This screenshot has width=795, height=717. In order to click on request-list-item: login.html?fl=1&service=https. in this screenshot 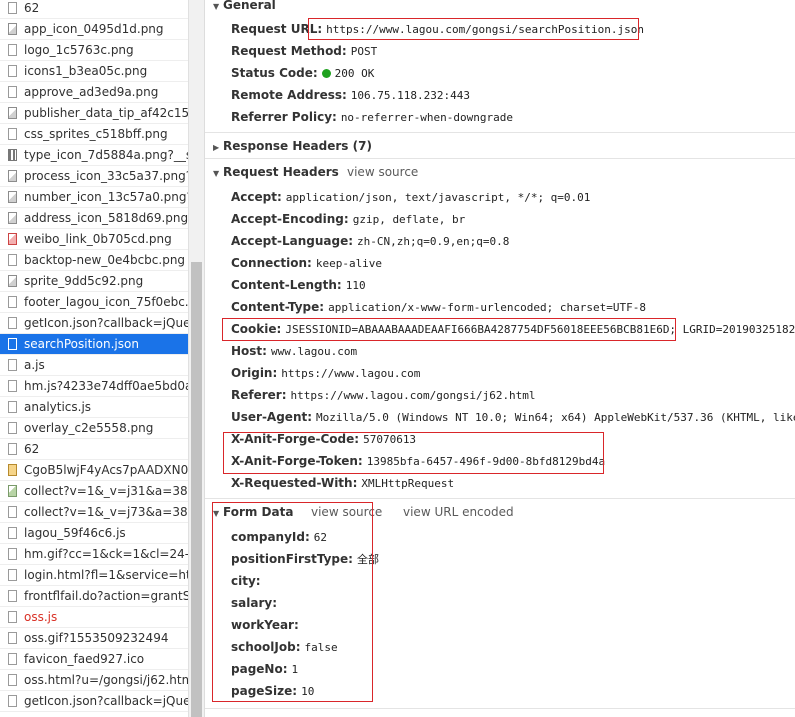, I will do `click(94, 575)`.